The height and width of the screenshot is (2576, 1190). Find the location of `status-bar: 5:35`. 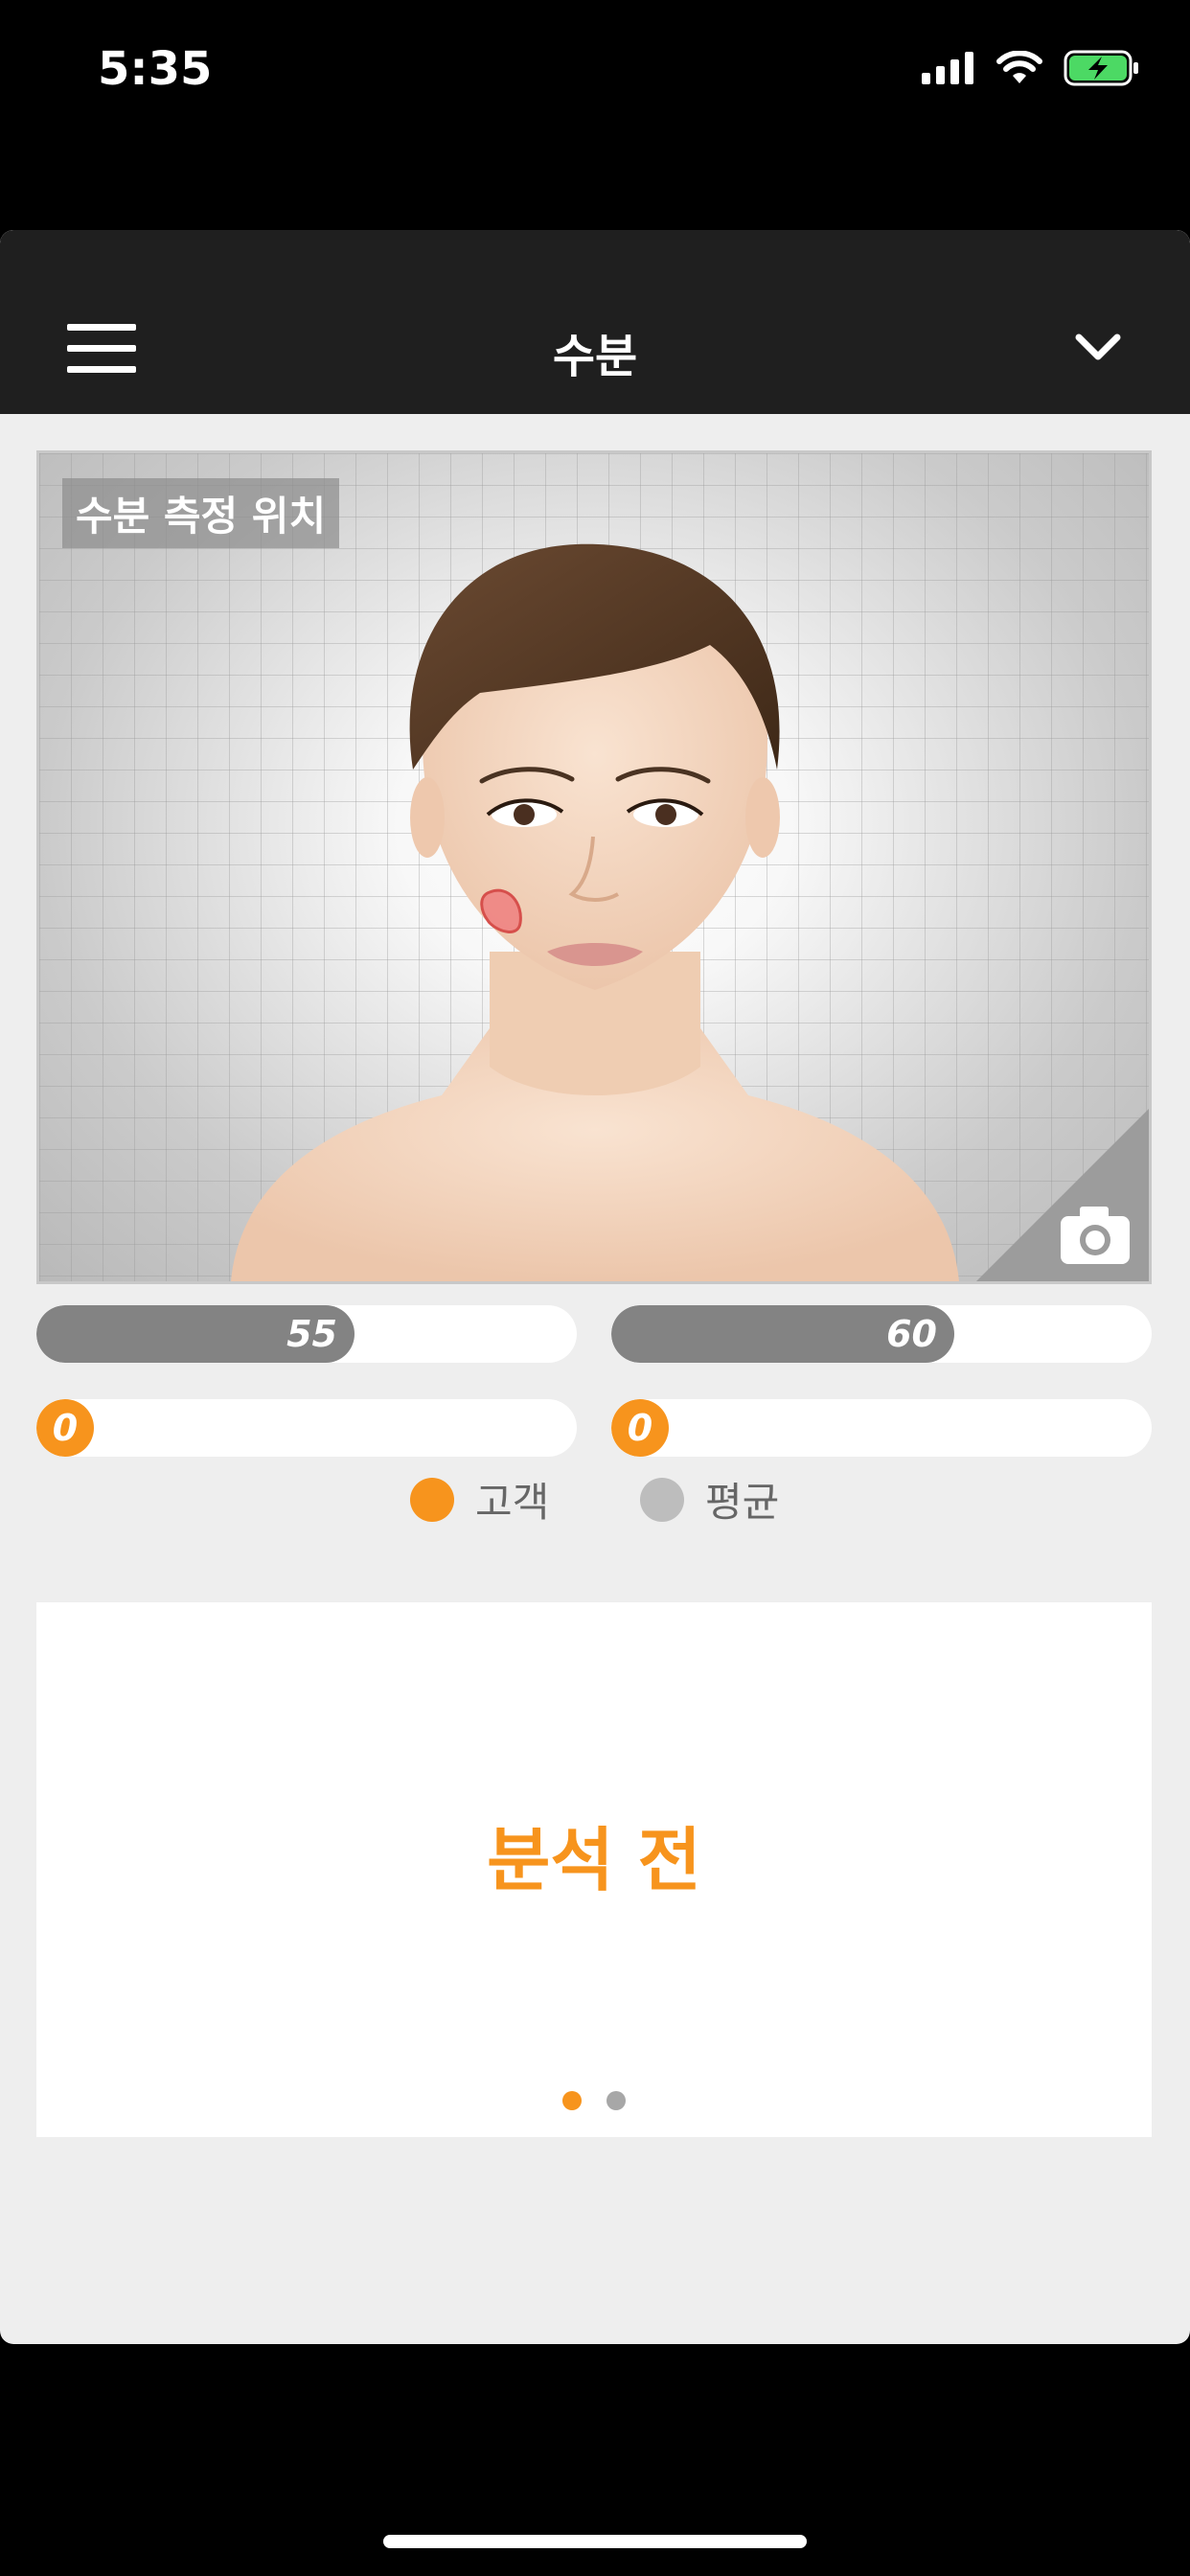

status-bar: 5:35 is located at coordinates (595, 72).